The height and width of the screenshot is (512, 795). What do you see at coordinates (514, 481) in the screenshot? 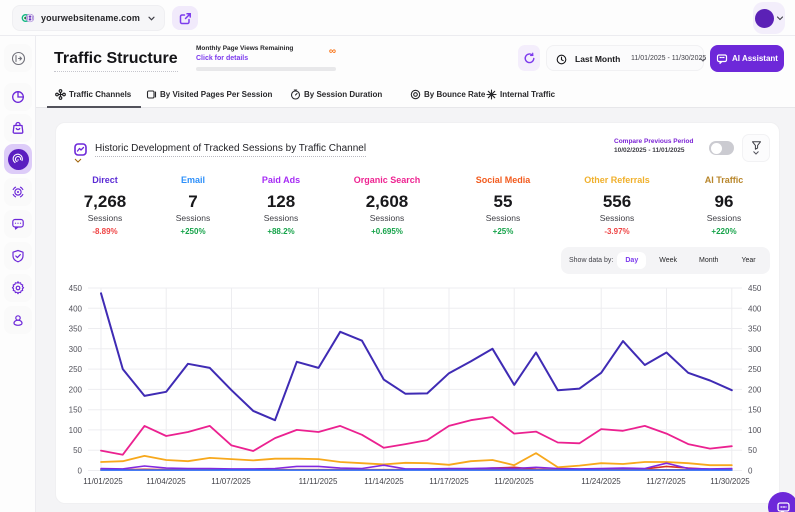
I see `svg-text: 11/20/2025` at bounding box center [514, 481].